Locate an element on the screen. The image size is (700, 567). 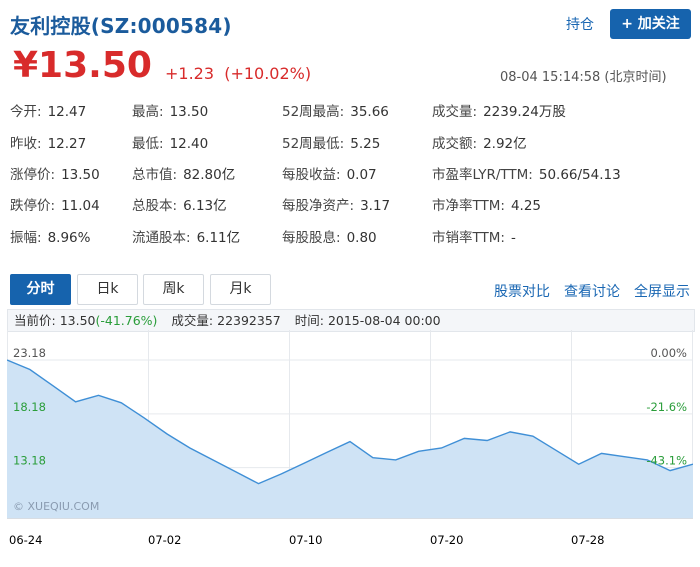
quote-item: 最低: 12.40 is located at coordinates (170, 142).